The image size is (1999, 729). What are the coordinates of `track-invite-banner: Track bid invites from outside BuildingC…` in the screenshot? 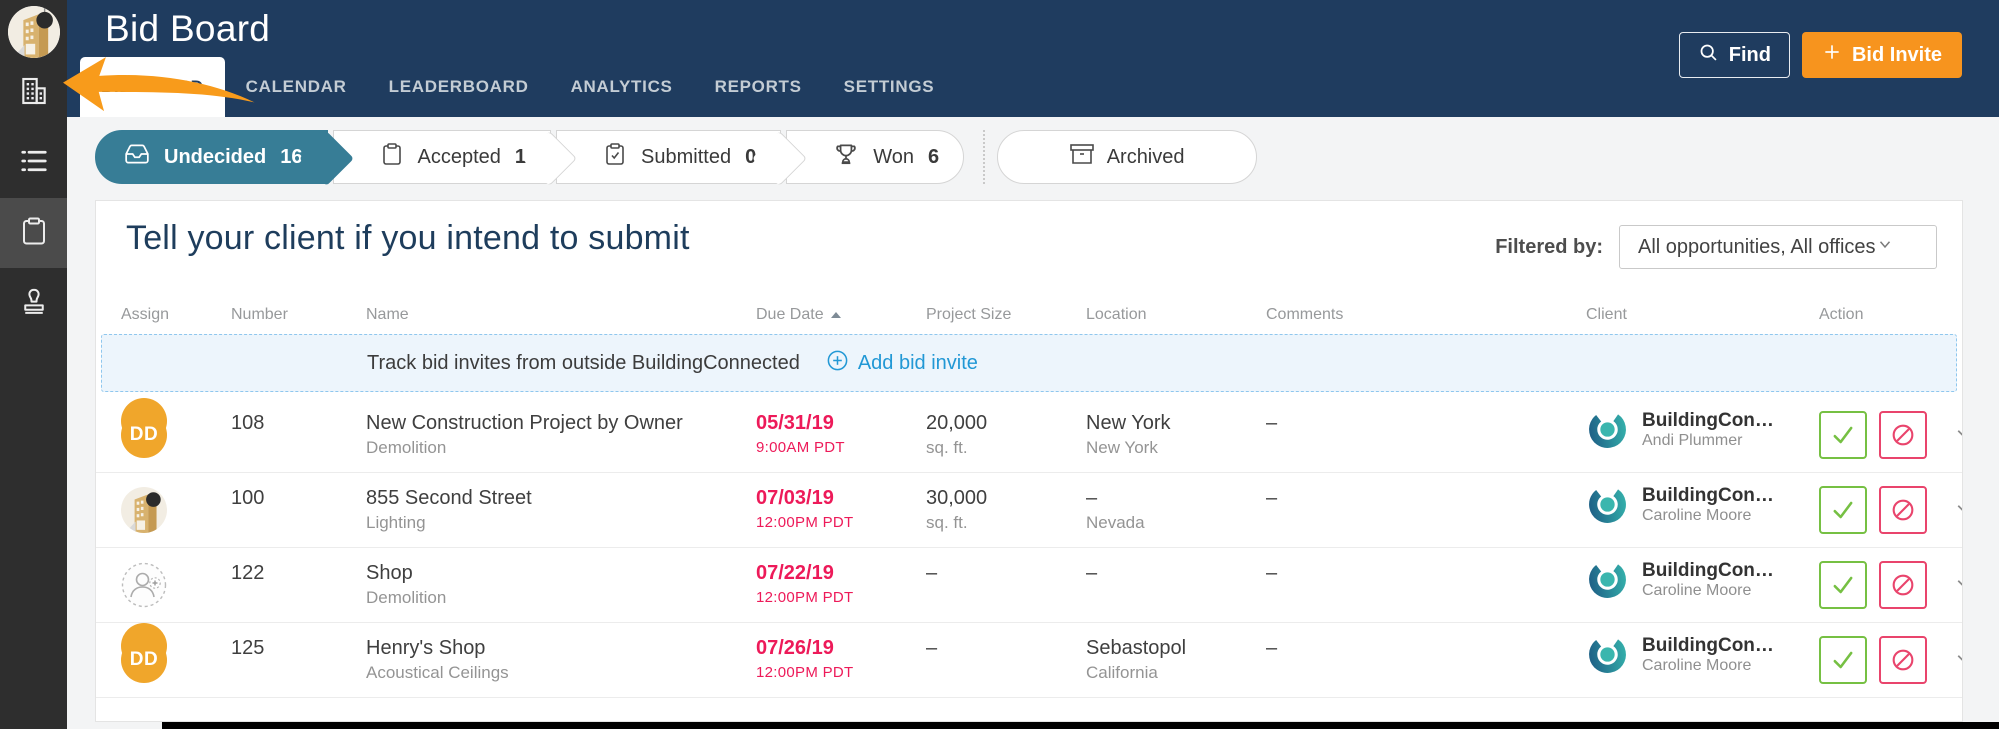 It's located at (1029, 363).